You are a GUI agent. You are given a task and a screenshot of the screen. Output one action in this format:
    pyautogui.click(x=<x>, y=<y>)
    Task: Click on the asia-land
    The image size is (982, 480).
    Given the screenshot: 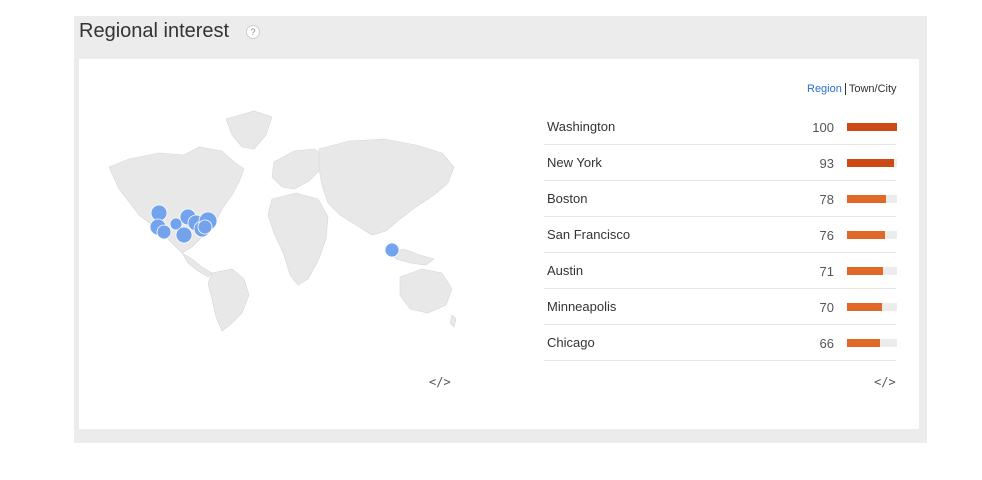 What is the action you would take?
    pyautogui.click(x=386, y=187)
    